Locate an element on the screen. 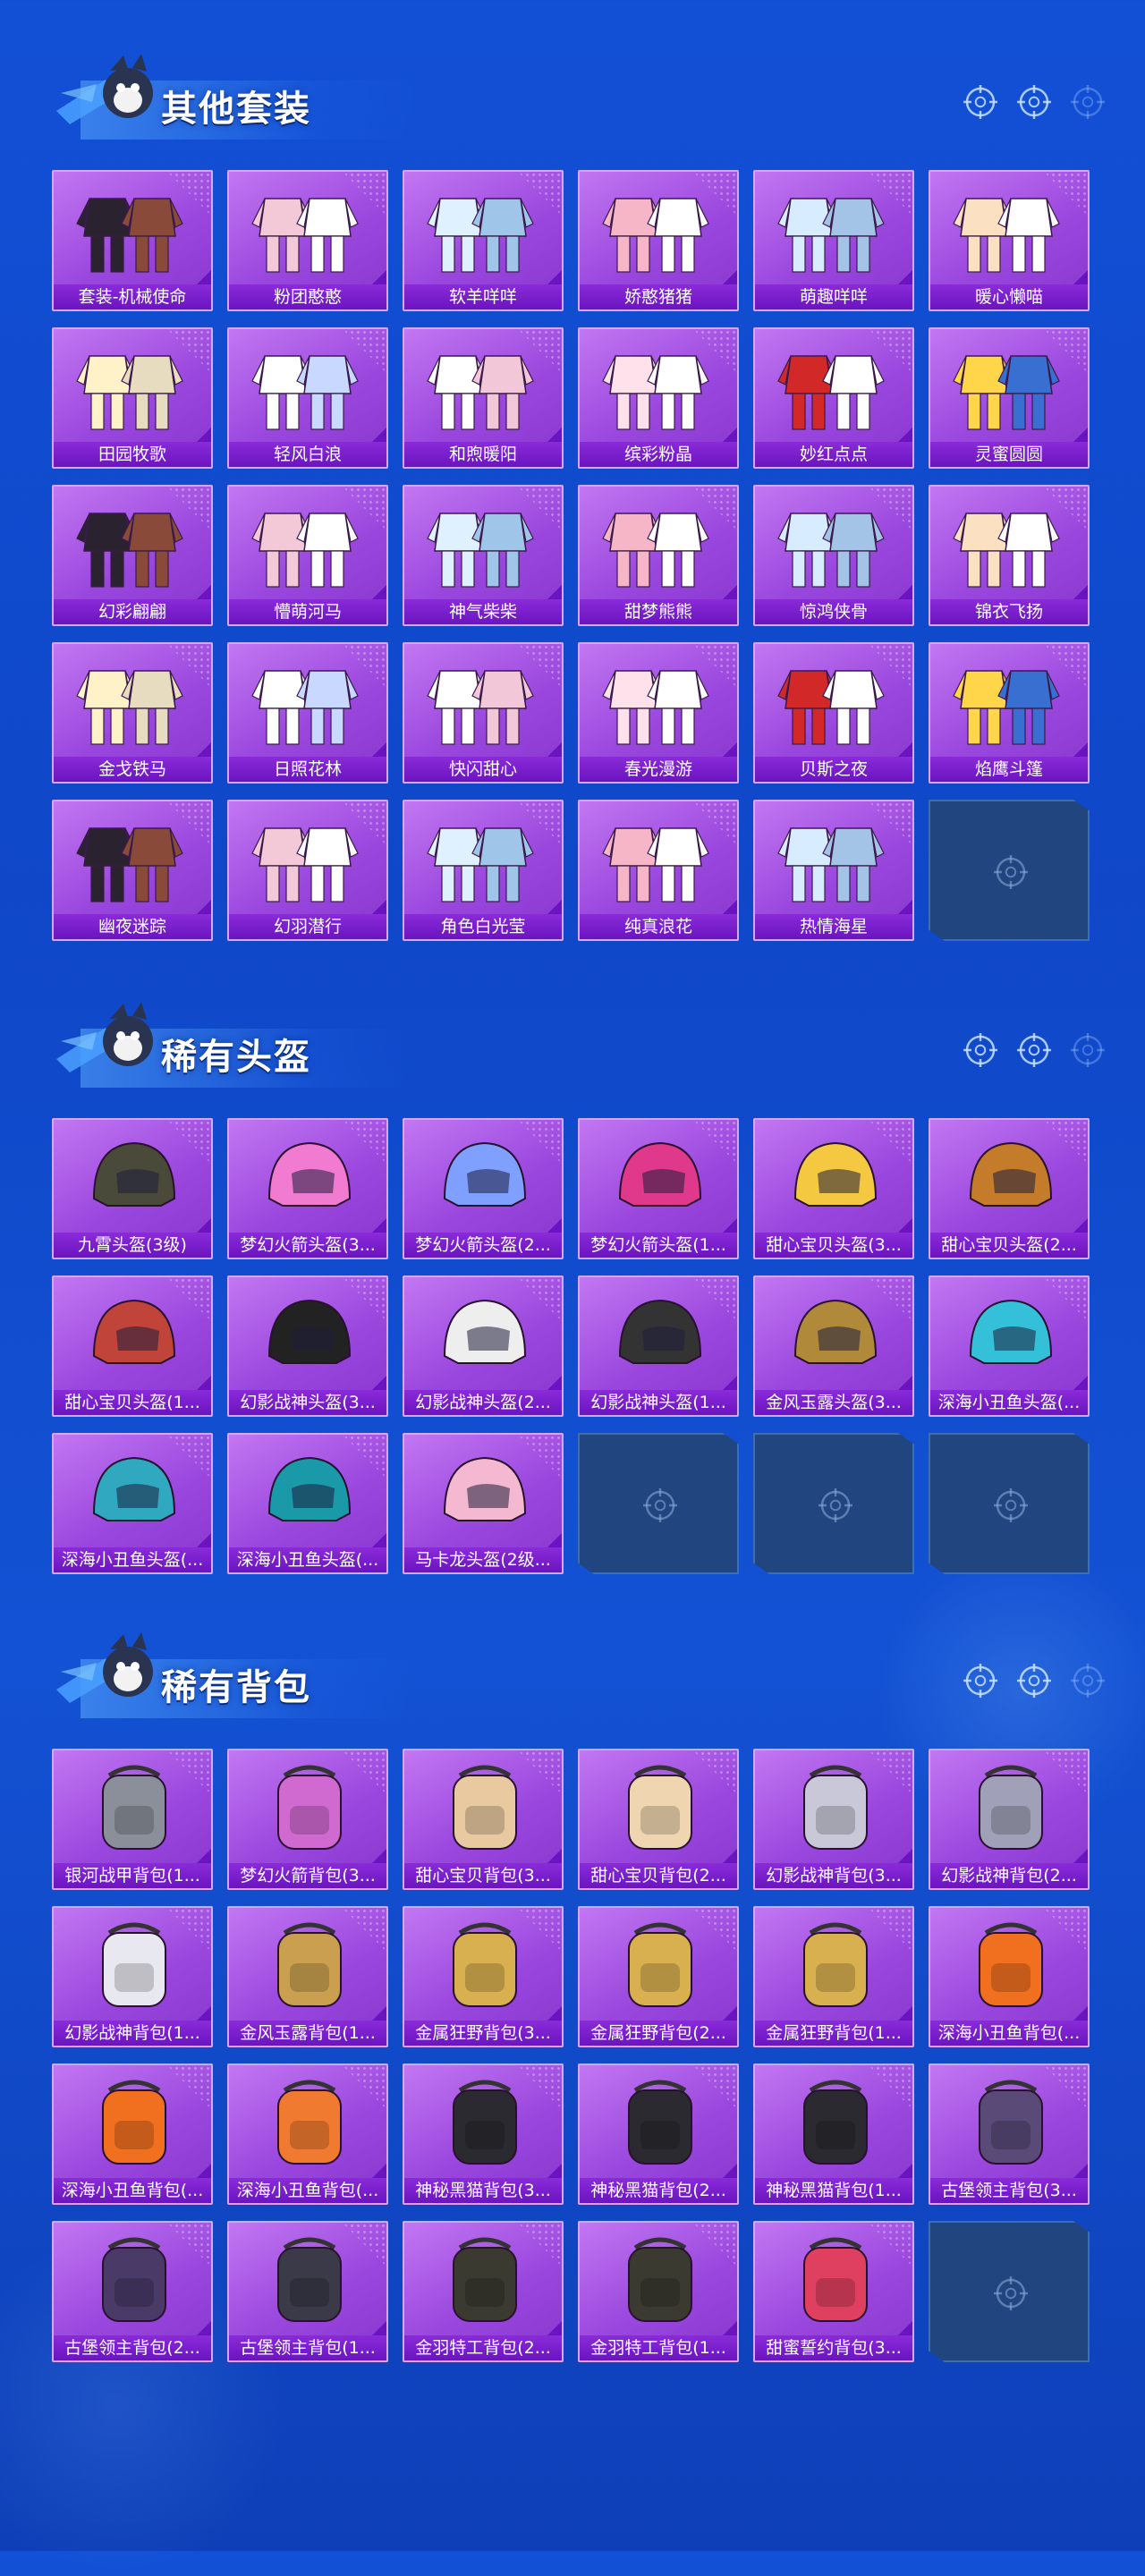 Image resolution: width=1145 pixels, height=2576 pixels. empty-slot is located at coordinates (1009, 1503).